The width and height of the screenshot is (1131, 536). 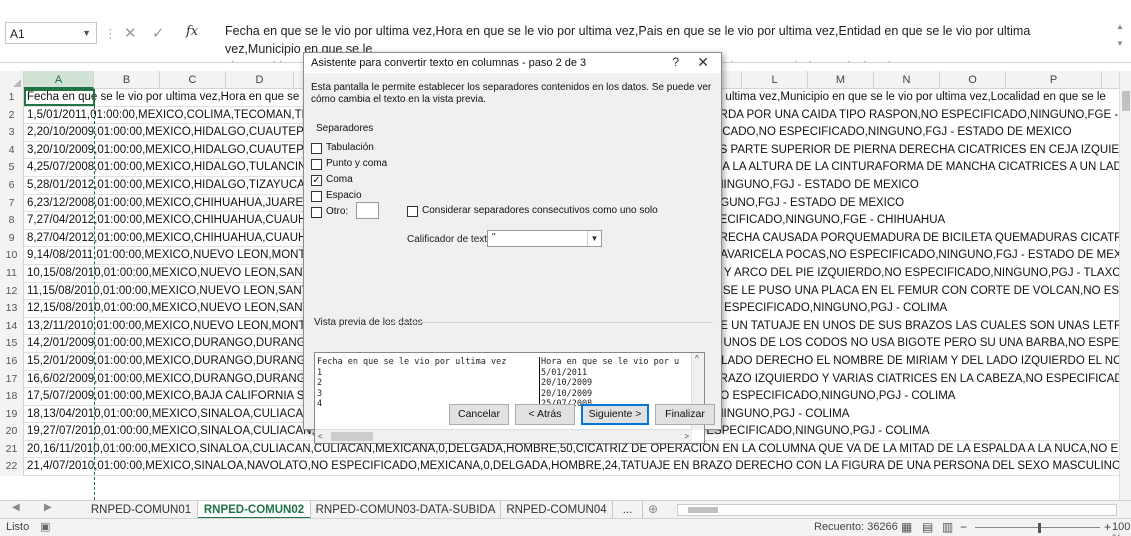 What do you see at coordinates (503, 436) in the screenshot?
I see `preview-horizontal-scrollbar: < >` at bounding box center [503, 436].